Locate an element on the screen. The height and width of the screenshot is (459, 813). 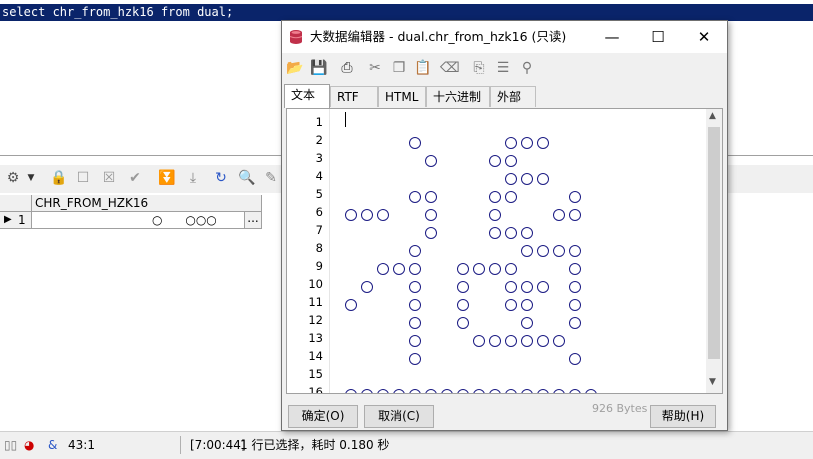
row-indicator: ▶ 1 is located at coordinates (16, 220).